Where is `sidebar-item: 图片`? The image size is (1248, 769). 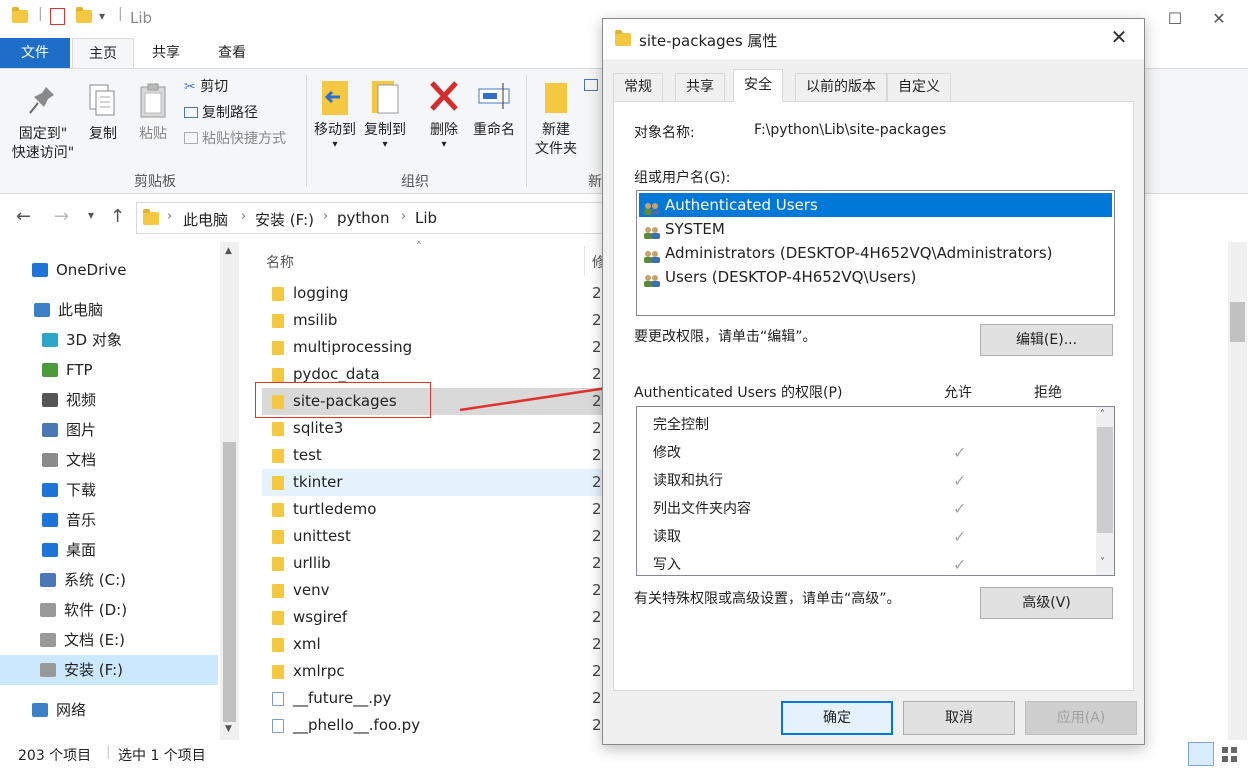 sidebar-item: 图片 is located at coordinates (109, 430).